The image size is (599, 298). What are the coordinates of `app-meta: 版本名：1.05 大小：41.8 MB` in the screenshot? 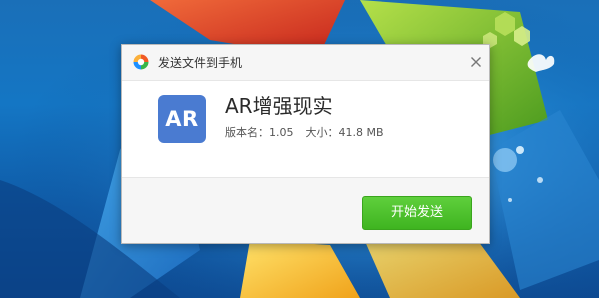 It's located at (304, 132).